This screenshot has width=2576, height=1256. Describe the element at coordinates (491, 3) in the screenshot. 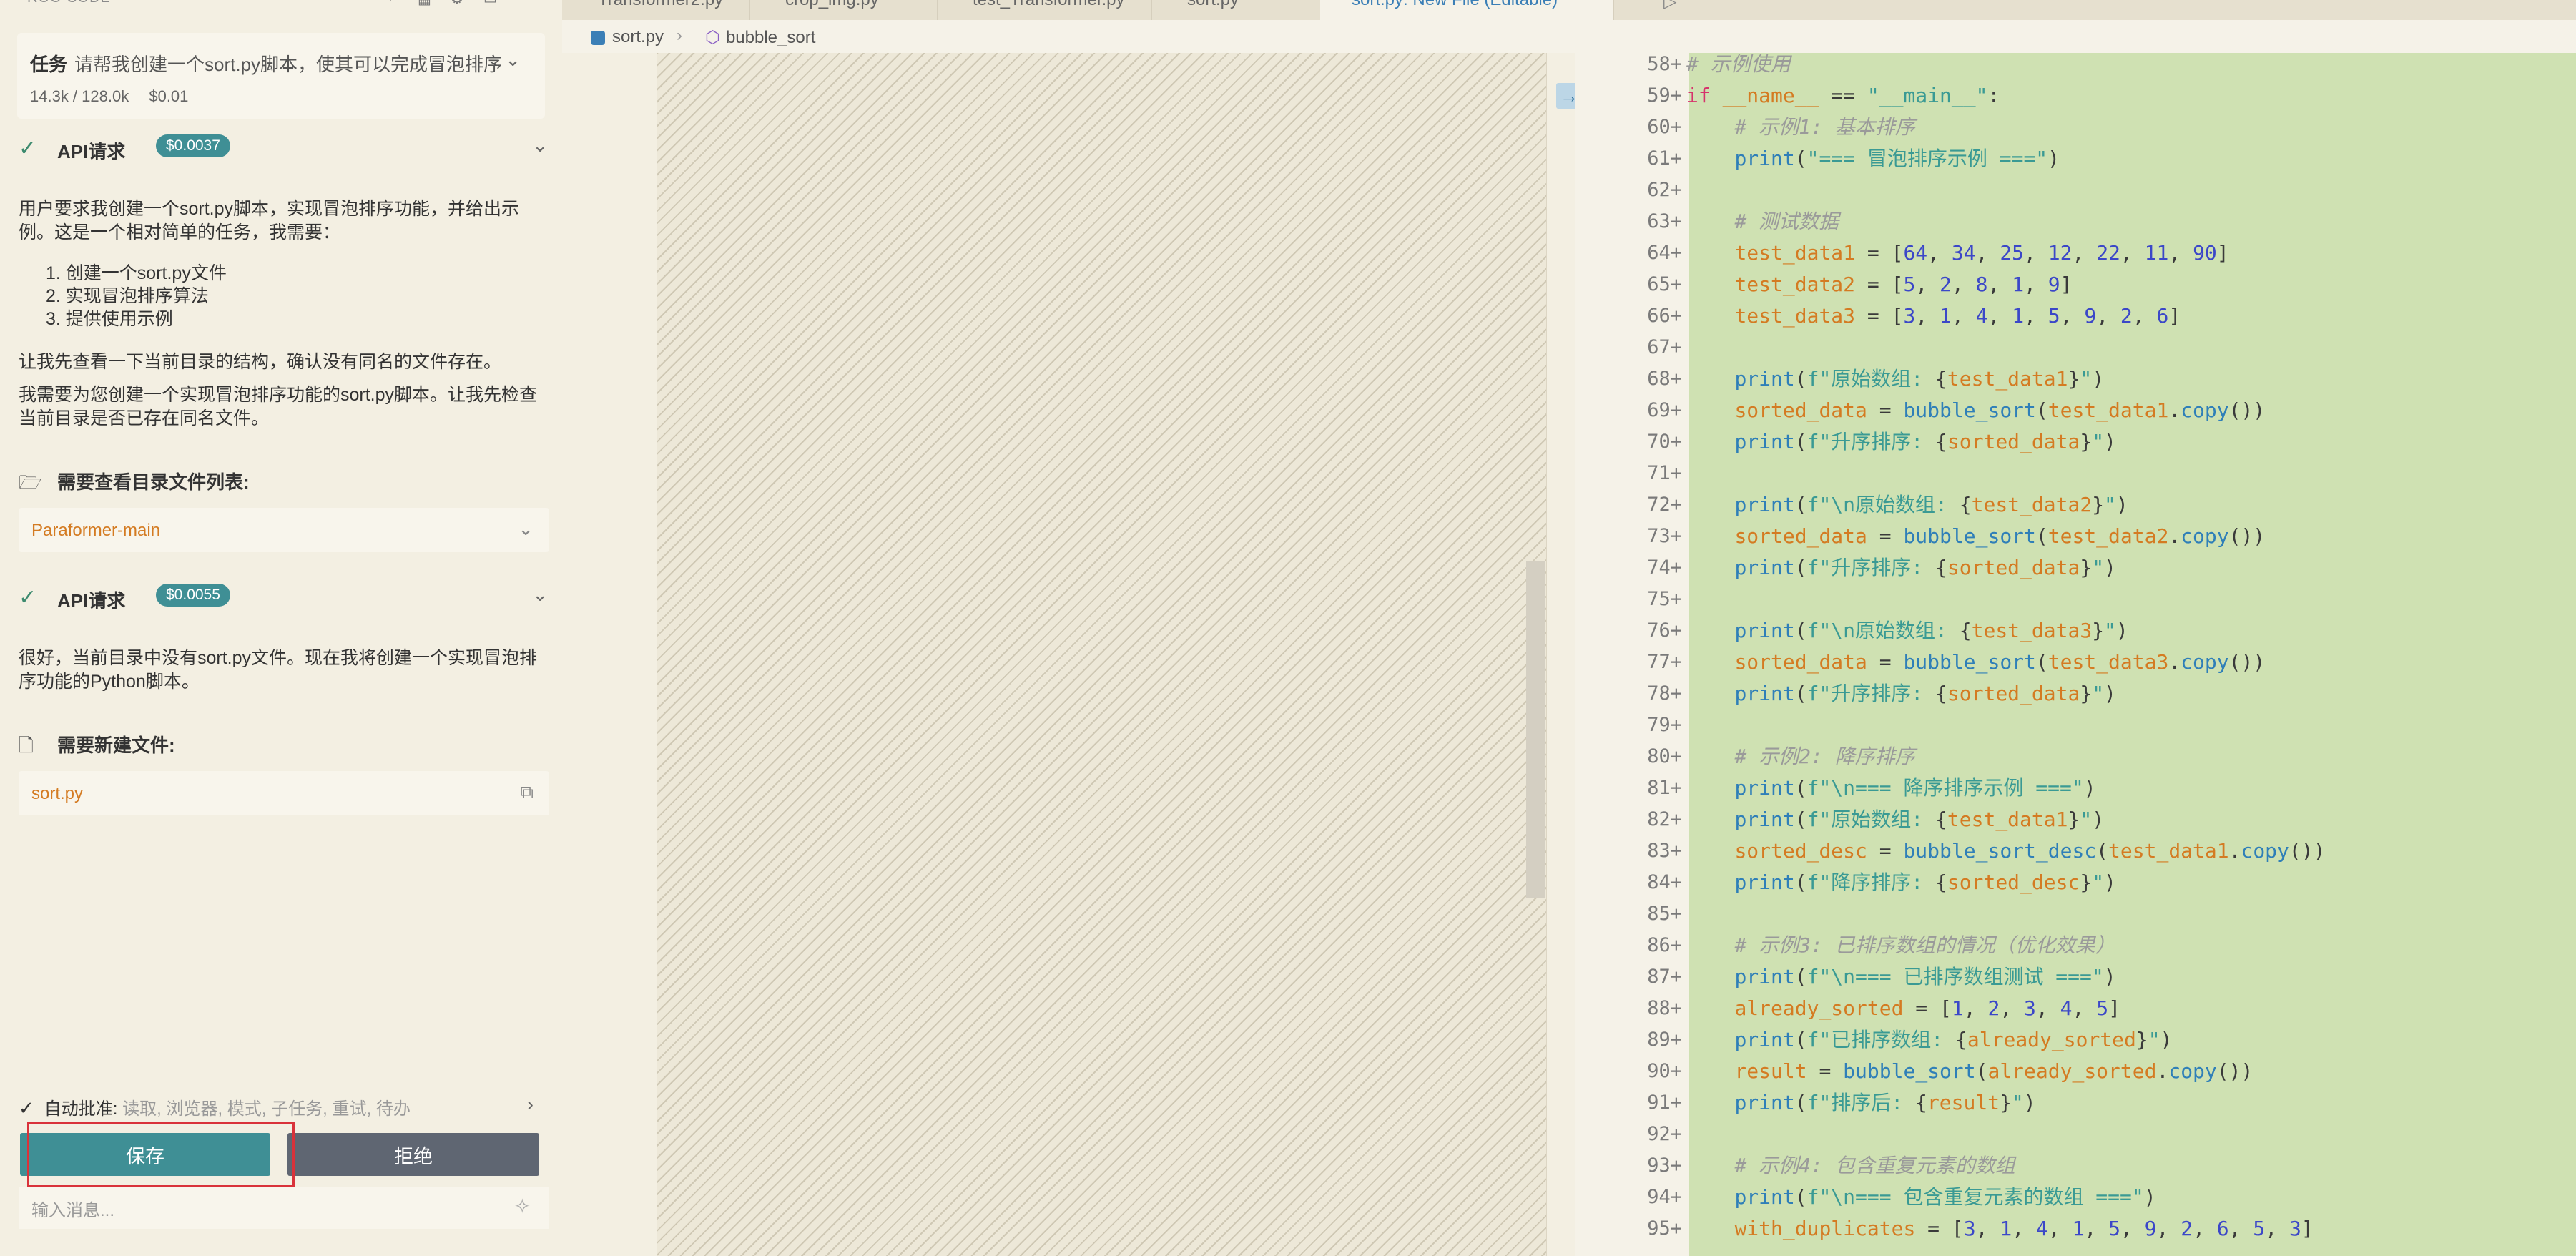

I see `window-icon: ▭` at that location.